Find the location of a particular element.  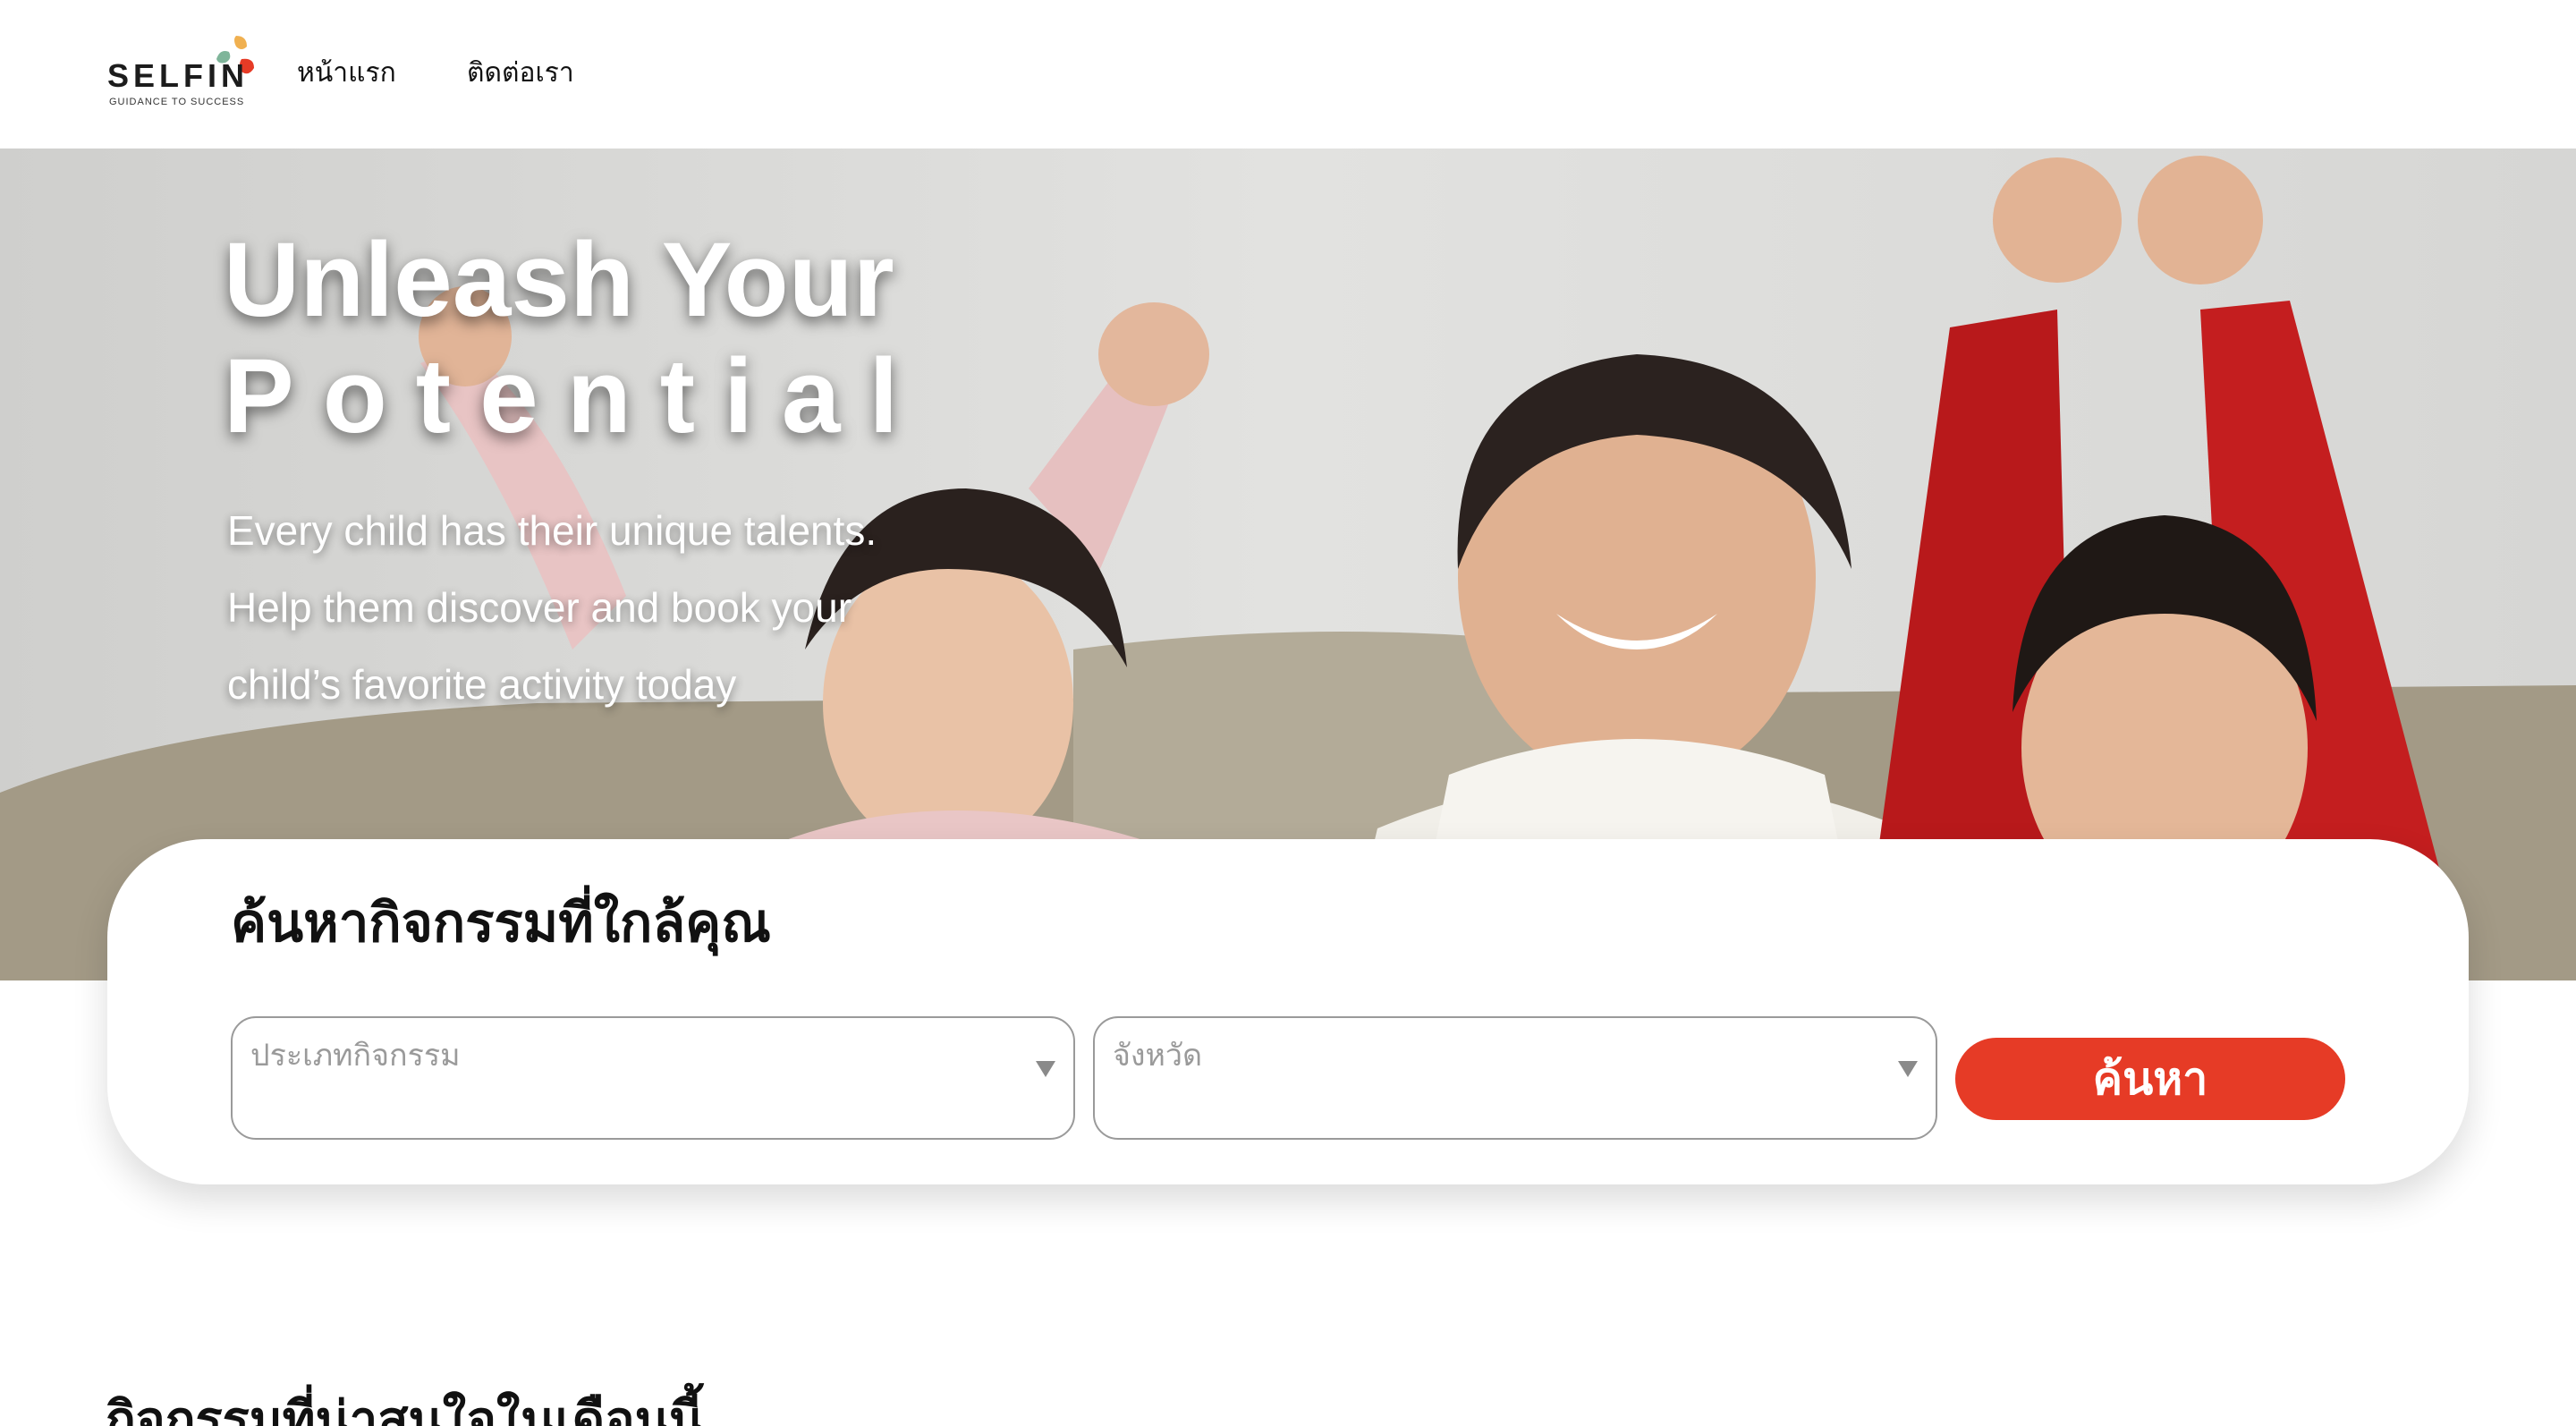

activity-type-placeholder: ประเภทกิจกรรม is located at coordinates (355, 1056).